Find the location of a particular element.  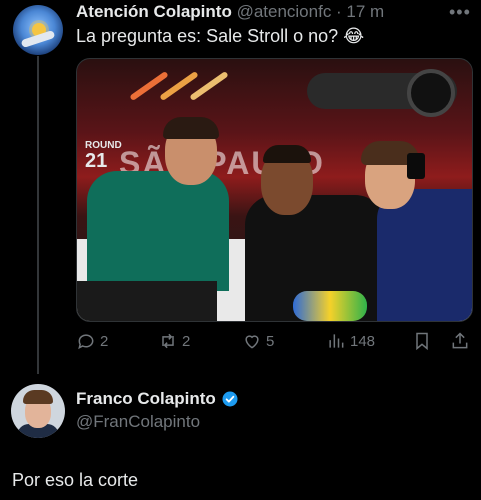

bookmark-icon is located at coordinates (422, 341).